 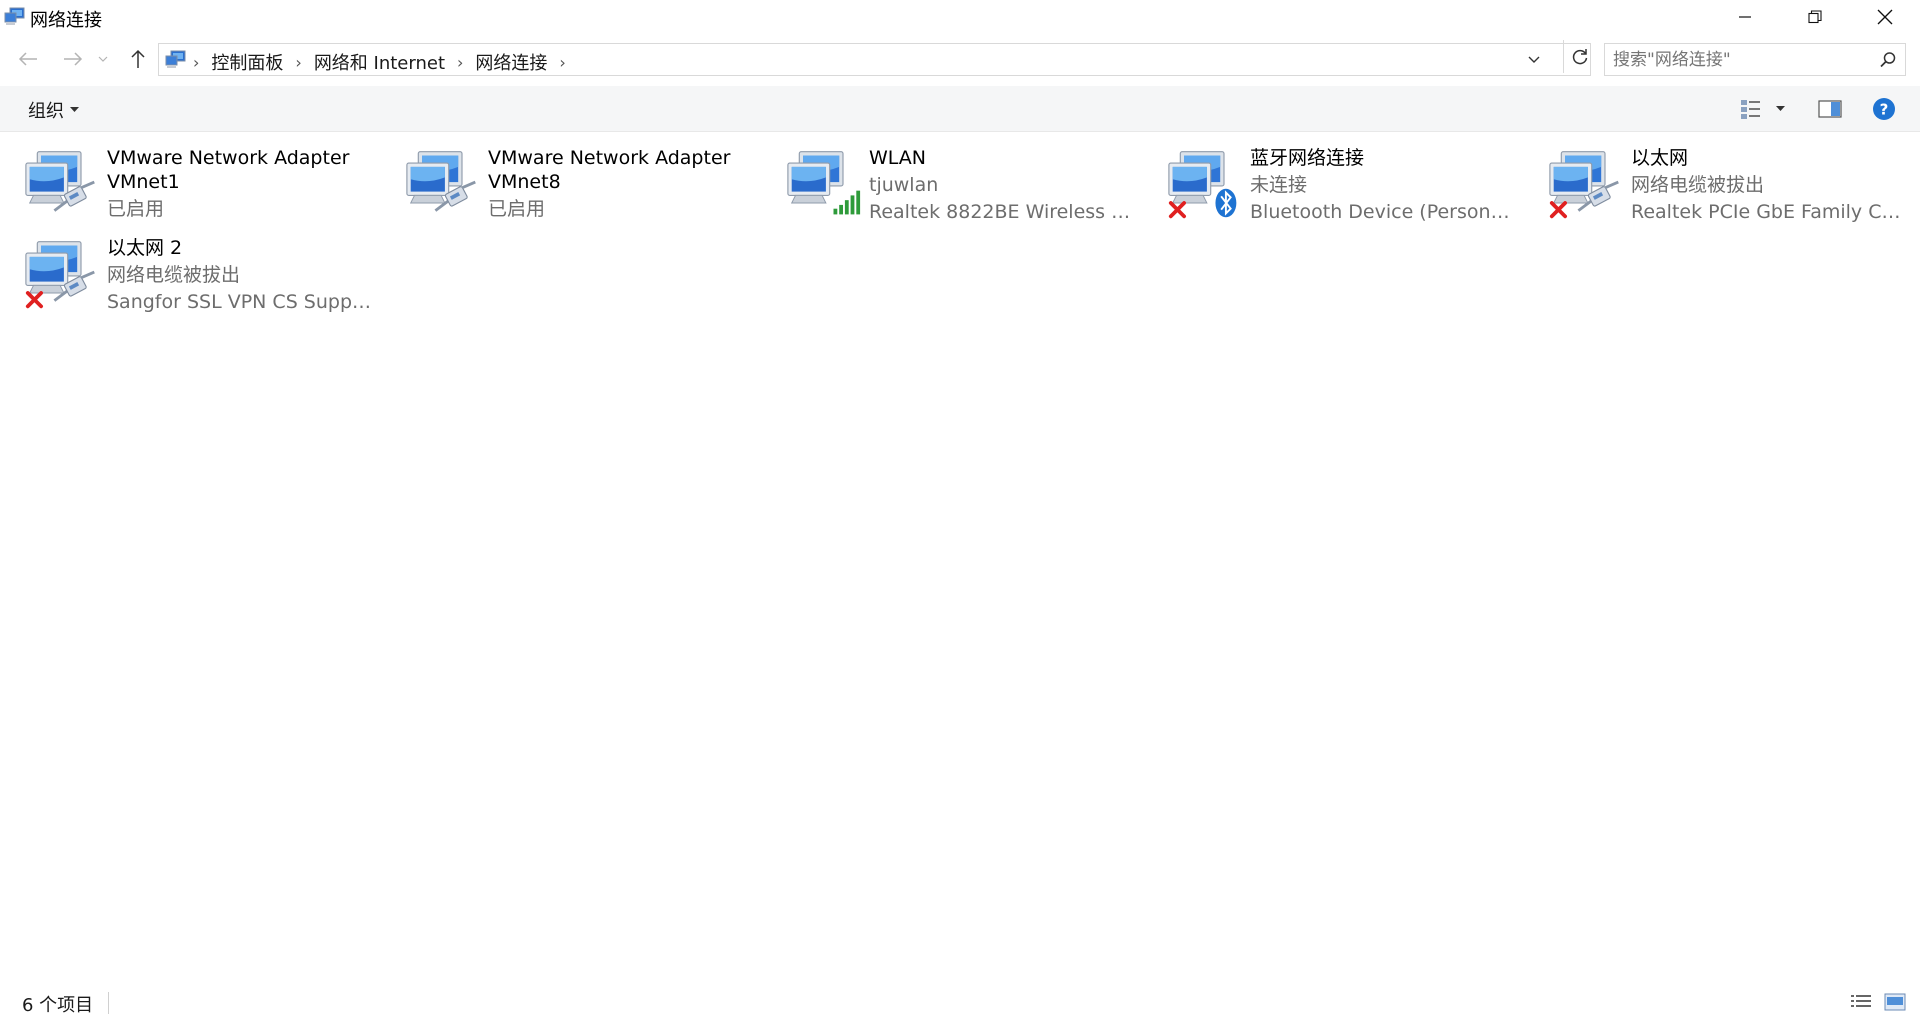 I want to click on connection-name-line2: VMnet8, so click(x=524, y=182).